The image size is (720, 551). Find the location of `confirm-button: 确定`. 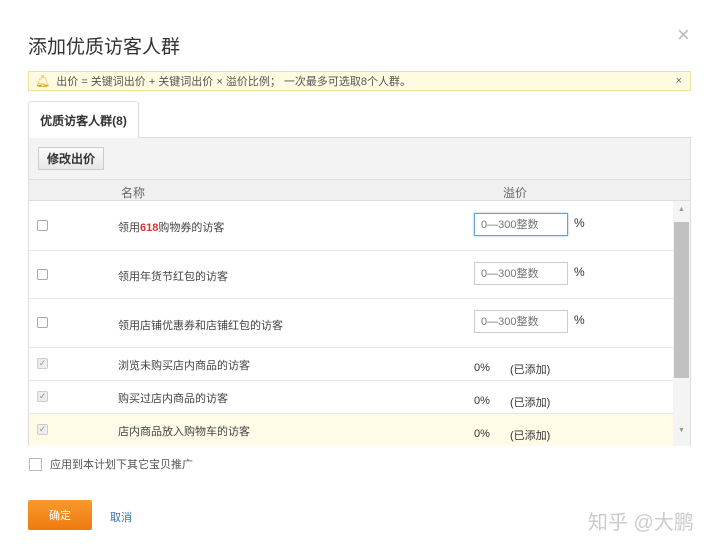

confirm-button: 确定 is located at coordinates (60, 515).